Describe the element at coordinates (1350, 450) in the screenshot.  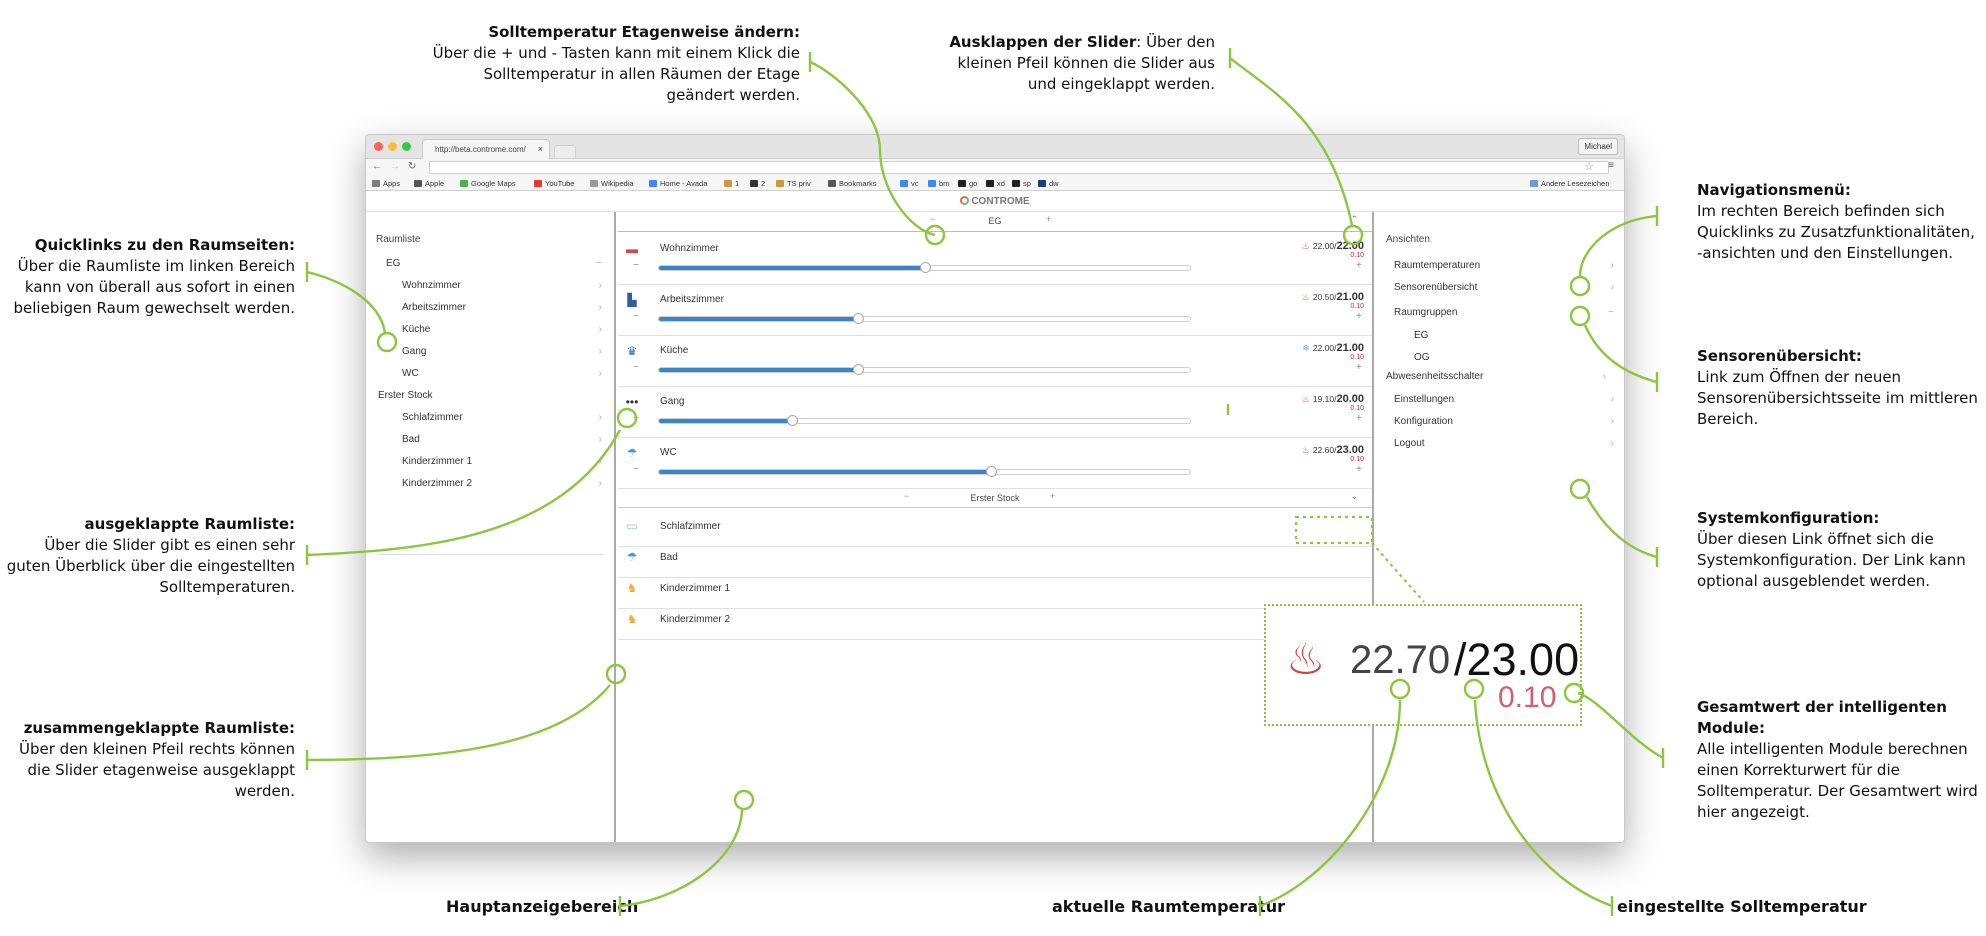
I see `target-temp: 23.00` at that location.